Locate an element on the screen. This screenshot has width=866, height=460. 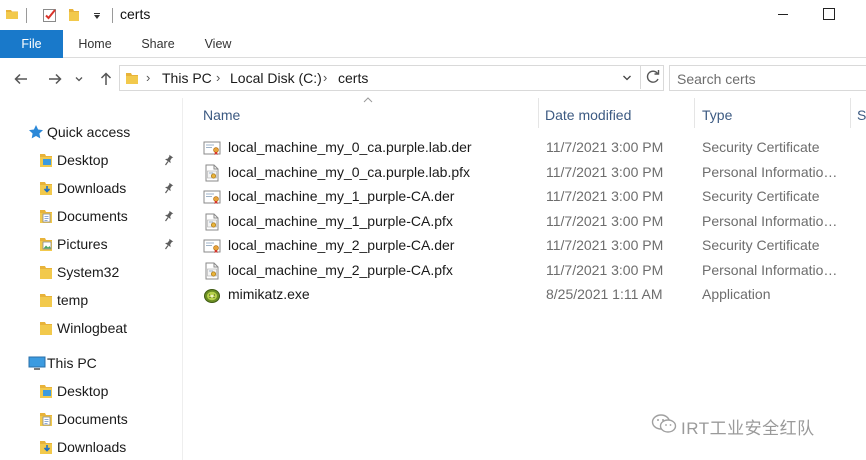
minimize-button is located at coordinates (783, 15).